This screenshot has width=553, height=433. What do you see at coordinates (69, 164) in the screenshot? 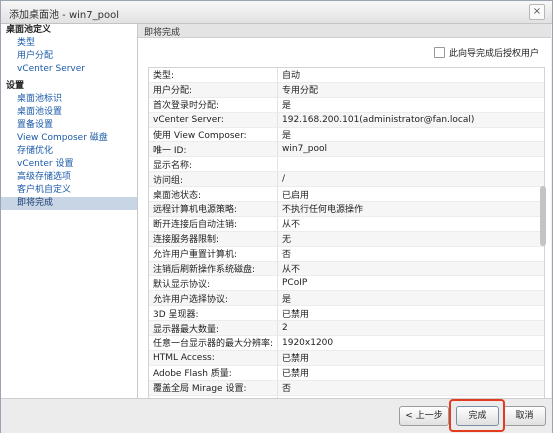
I see `sidebar-item: vCenter 设置` at bounding box center [69, 164].